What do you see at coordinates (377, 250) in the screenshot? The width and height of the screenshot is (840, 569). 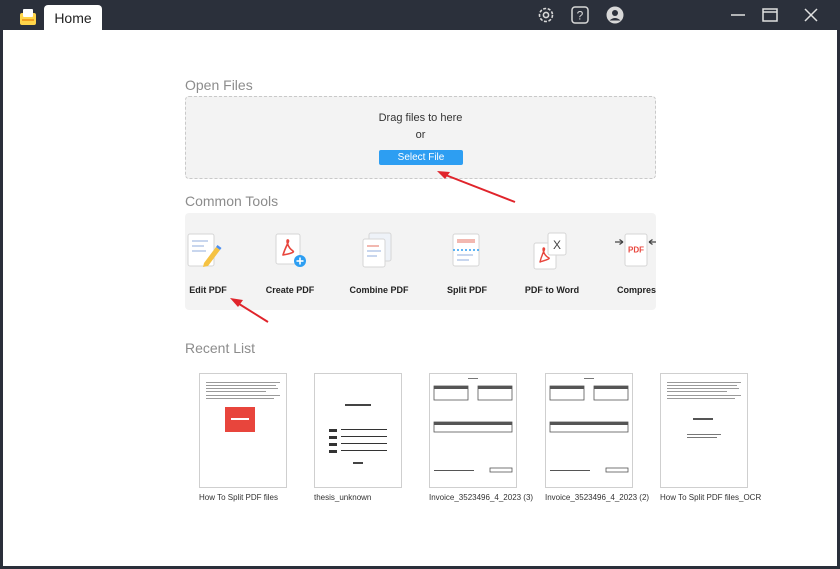 I see `combine-pdf-icon` at bounding box center [377, 250].